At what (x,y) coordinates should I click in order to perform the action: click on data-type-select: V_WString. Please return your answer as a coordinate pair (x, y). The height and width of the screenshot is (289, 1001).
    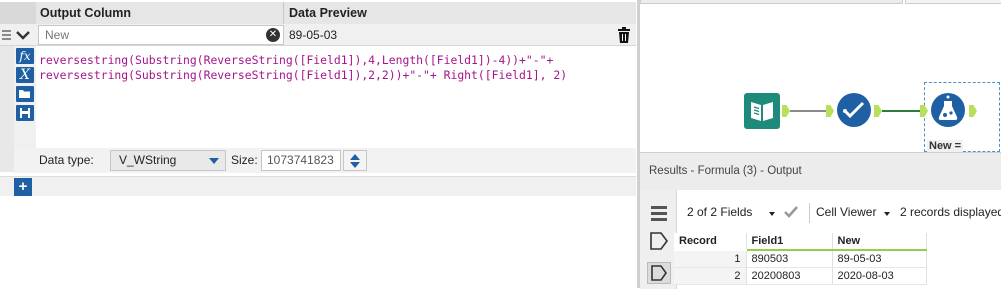
    Looking at the image, I should click on (168, 160).